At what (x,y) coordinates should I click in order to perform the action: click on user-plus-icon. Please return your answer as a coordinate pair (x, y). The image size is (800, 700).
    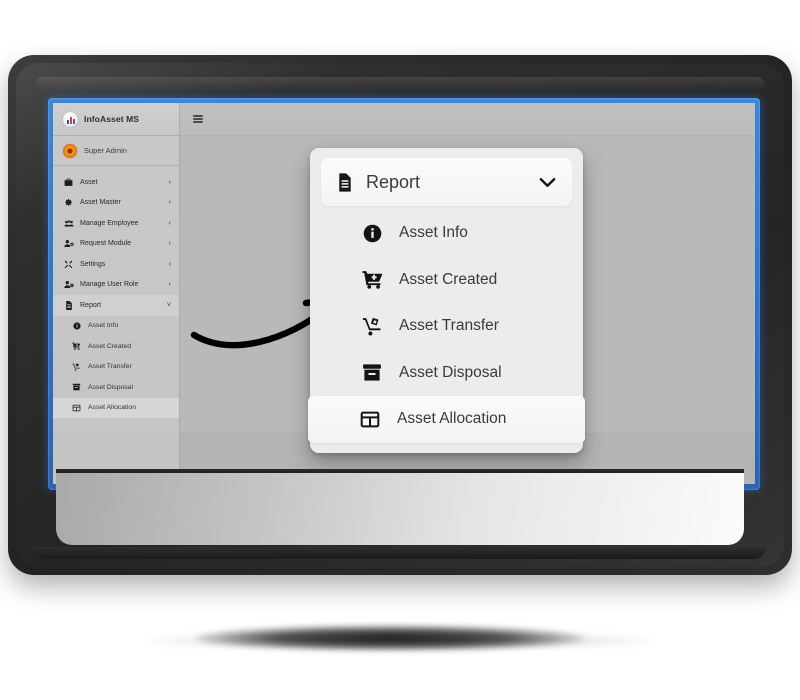
    Looking at the image, I should click on (68, 243).